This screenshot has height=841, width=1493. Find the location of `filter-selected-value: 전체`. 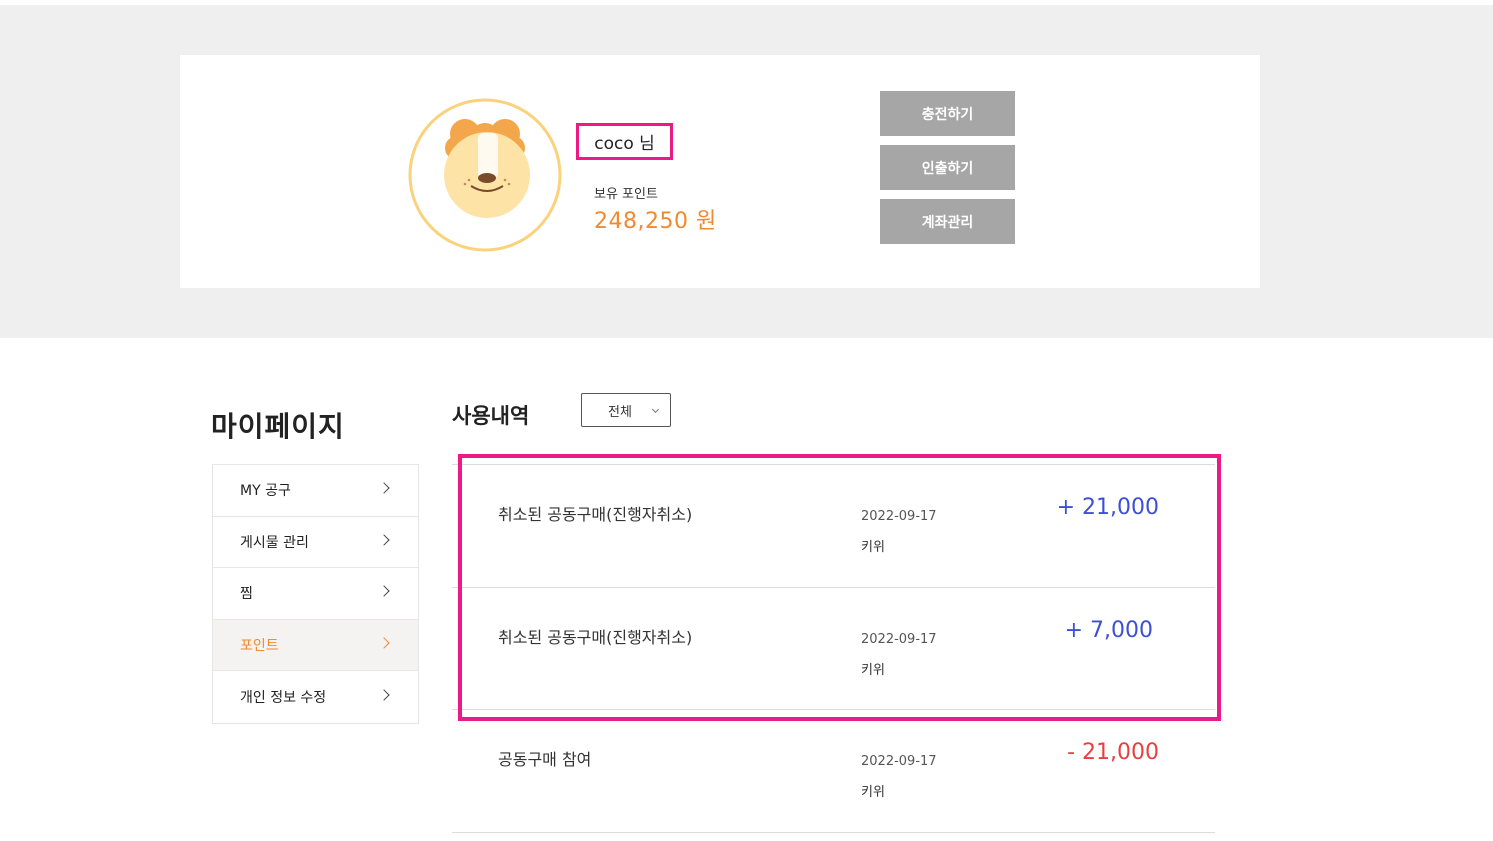

filter-selected-value: 전체 is located at coordinates (620, 412).